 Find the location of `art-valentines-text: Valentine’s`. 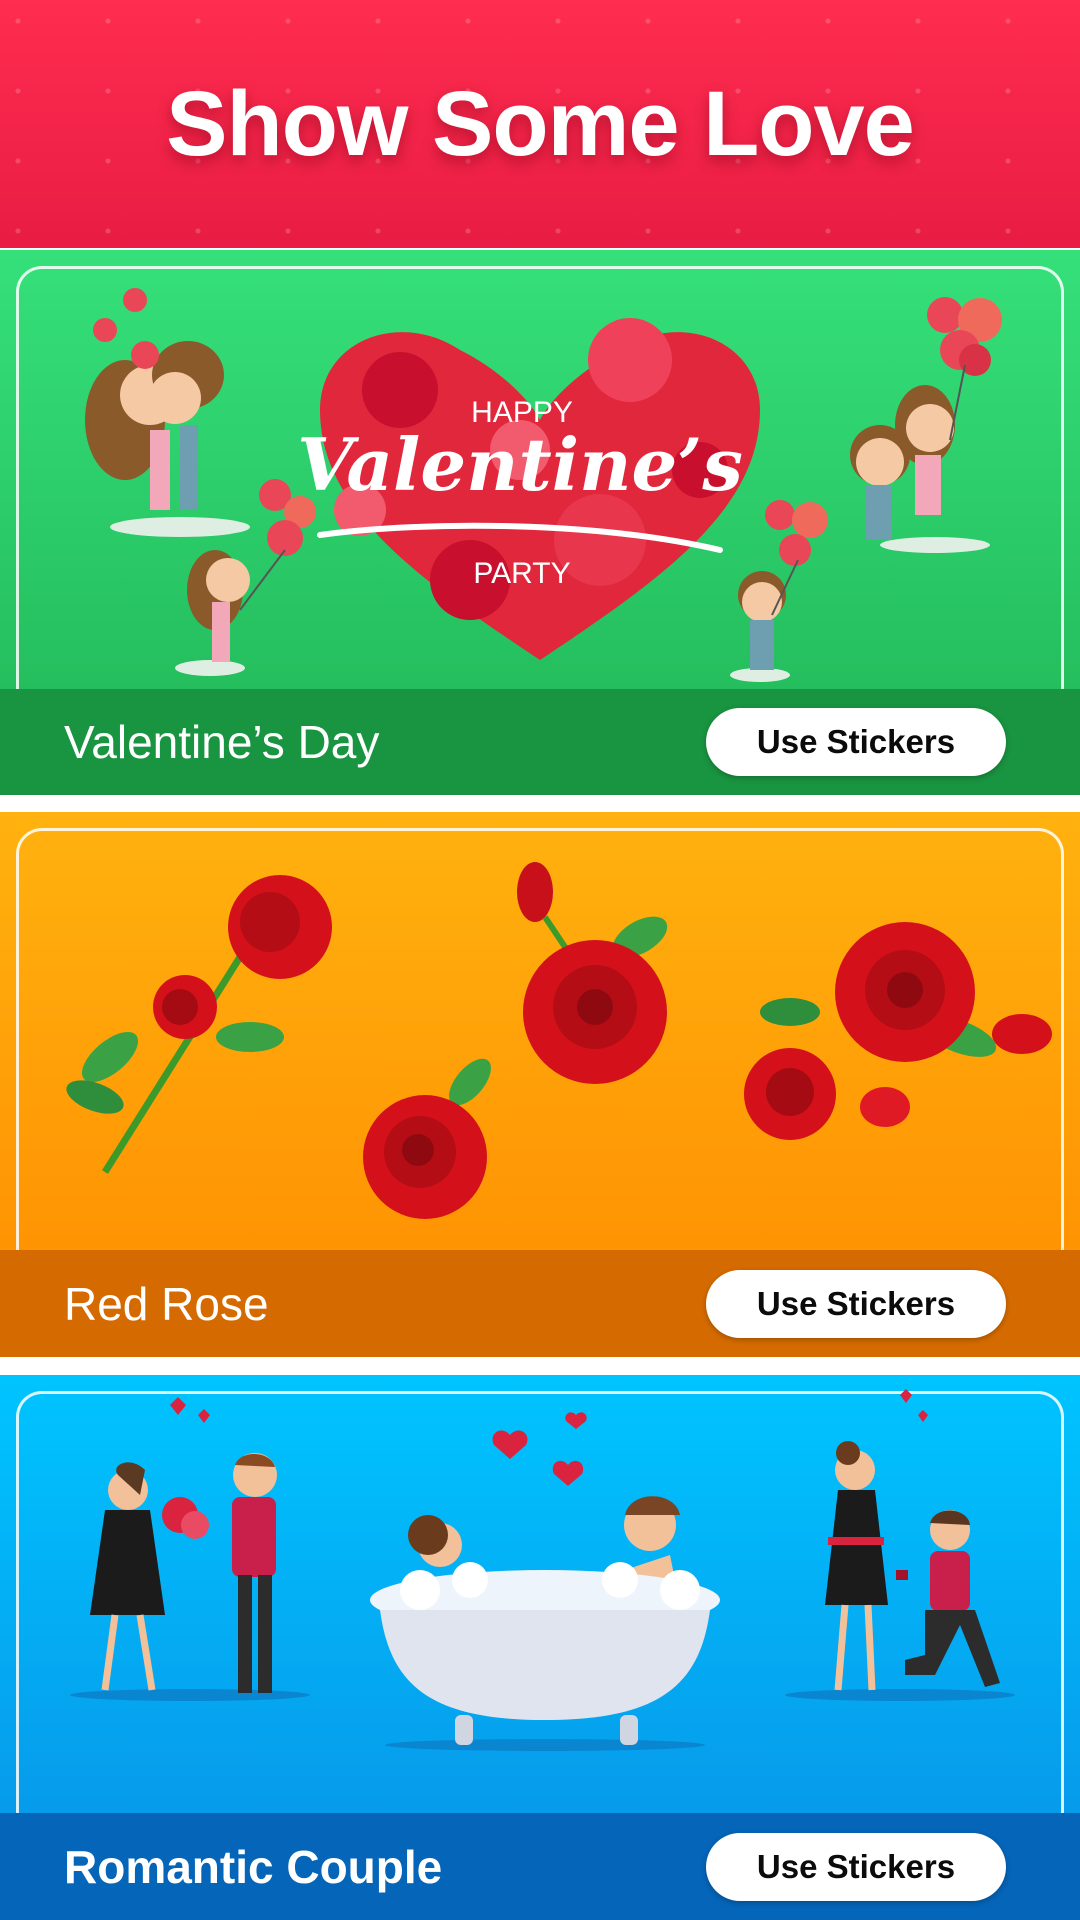

art-valentines-text: Valentine’s is located at coordinates (520, 464).